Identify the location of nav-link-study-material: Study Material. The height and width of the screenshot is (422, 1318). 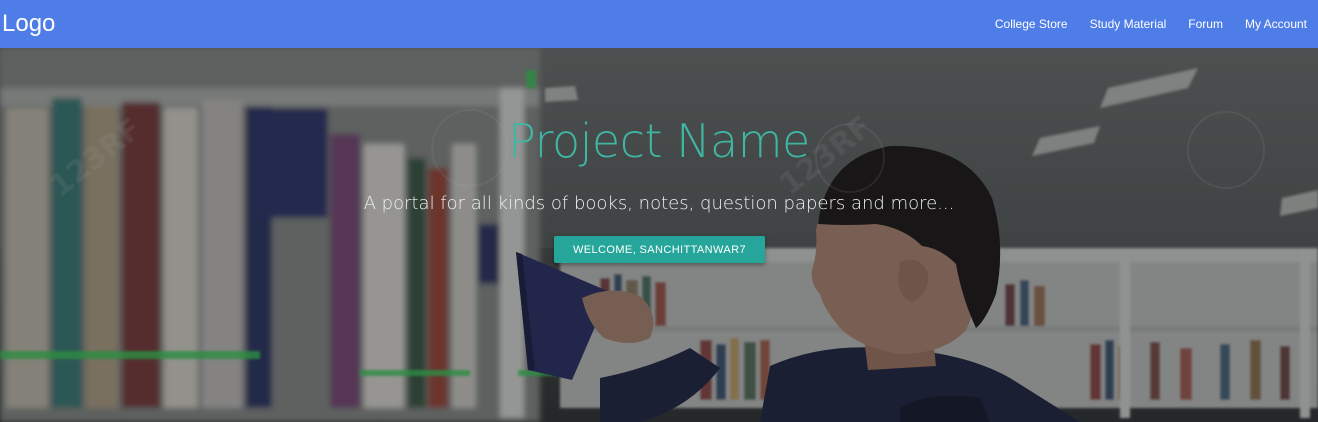
(1128, 24).